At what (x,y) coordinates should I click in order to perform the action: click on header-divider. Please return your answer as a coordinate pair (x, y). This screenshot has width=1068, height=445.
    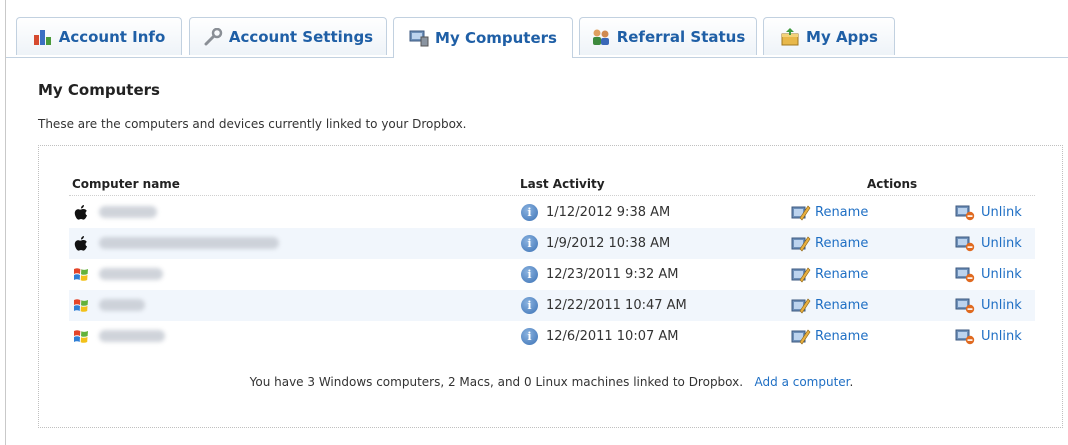
    Looking at the image, I should click on (552, 195).